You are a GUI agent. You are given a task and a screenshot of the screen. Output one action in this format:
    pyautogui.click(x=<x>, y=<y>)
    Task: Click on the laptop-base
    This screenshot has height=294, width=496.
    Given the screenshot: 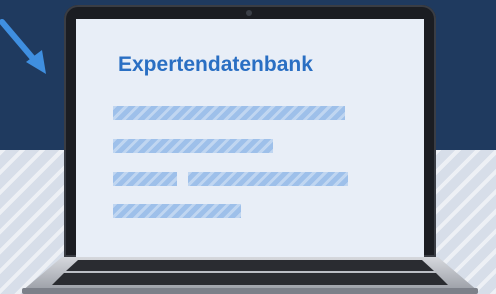 What is the action you would take?
    pyautogui.click(x=250, y=275)
    